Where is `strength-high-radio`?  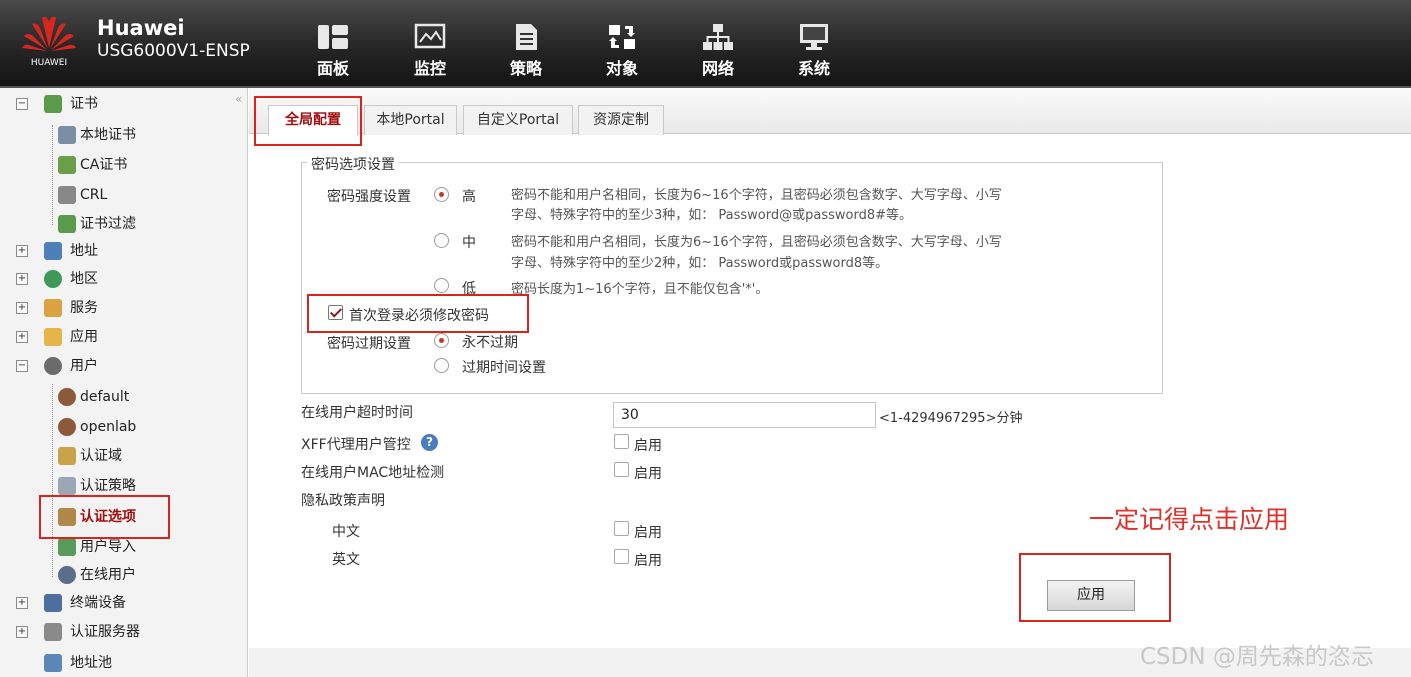 strength-high-radio is located at coordinates (441, 194).